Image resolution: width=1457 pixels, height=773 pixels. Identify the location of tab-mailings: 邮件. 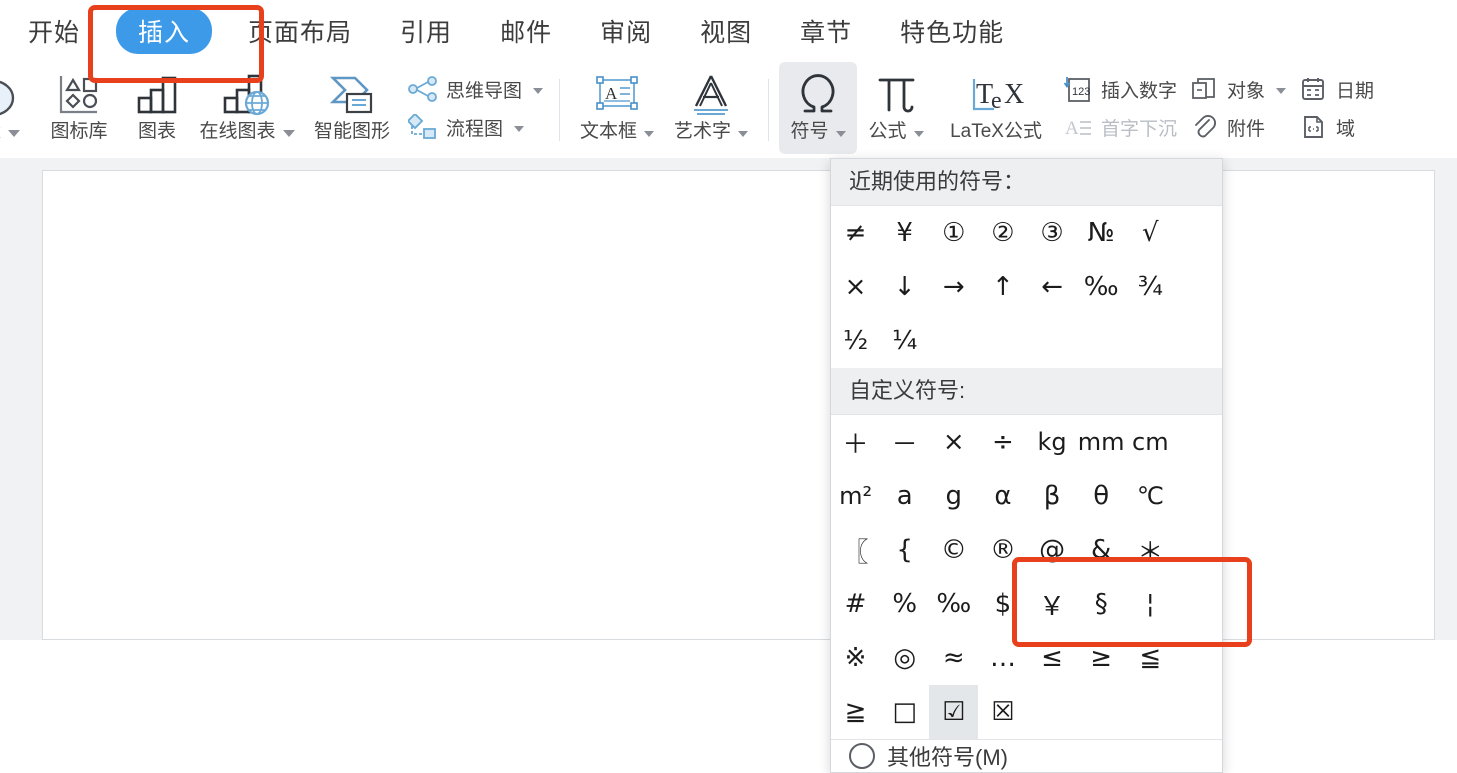
(526, 31).